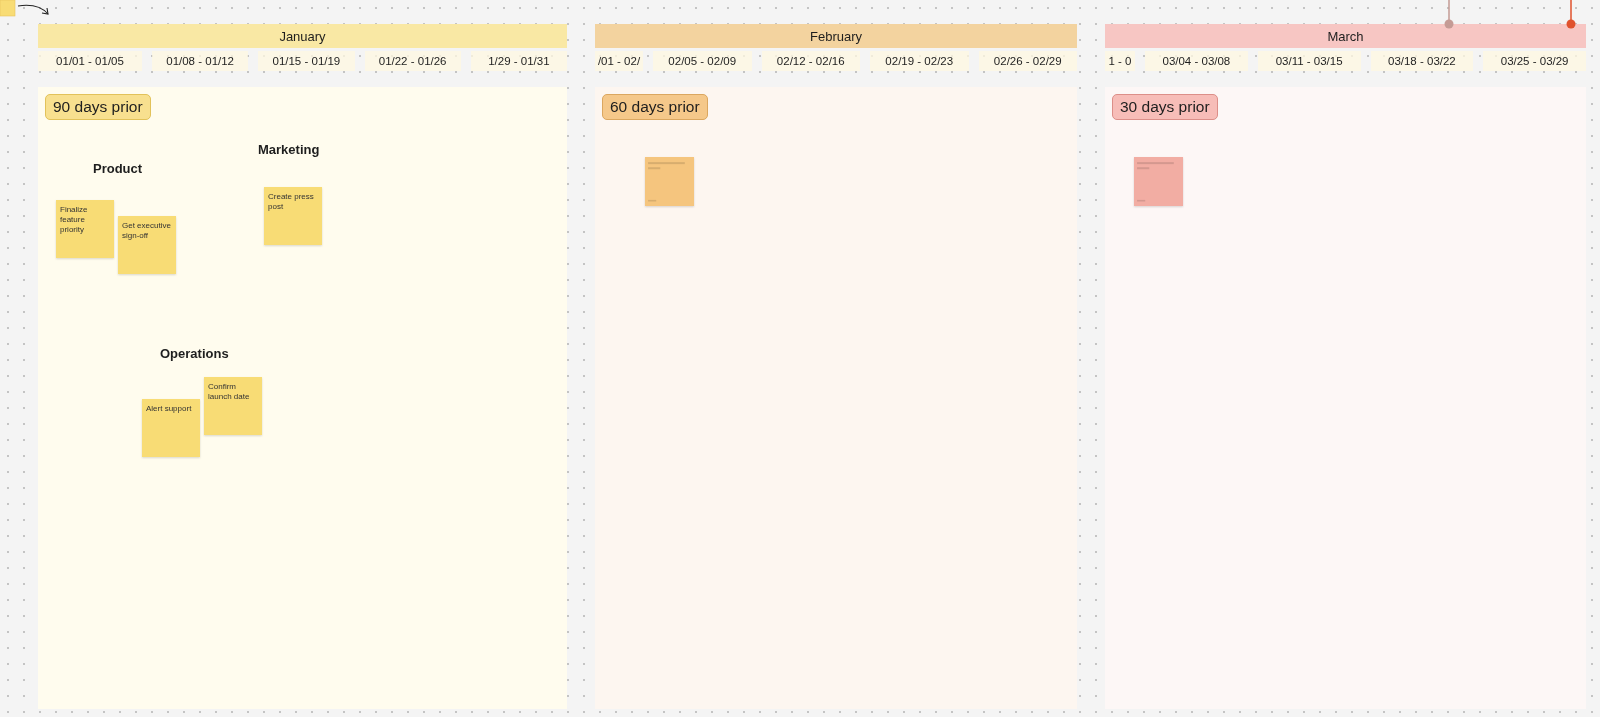 The height and width of the screenshot is (717, 1600). What do you see at coordinates (98, 107) in the screenshot?
I see `phase-badge: 90 days prior` at bounding box center [98, 107].